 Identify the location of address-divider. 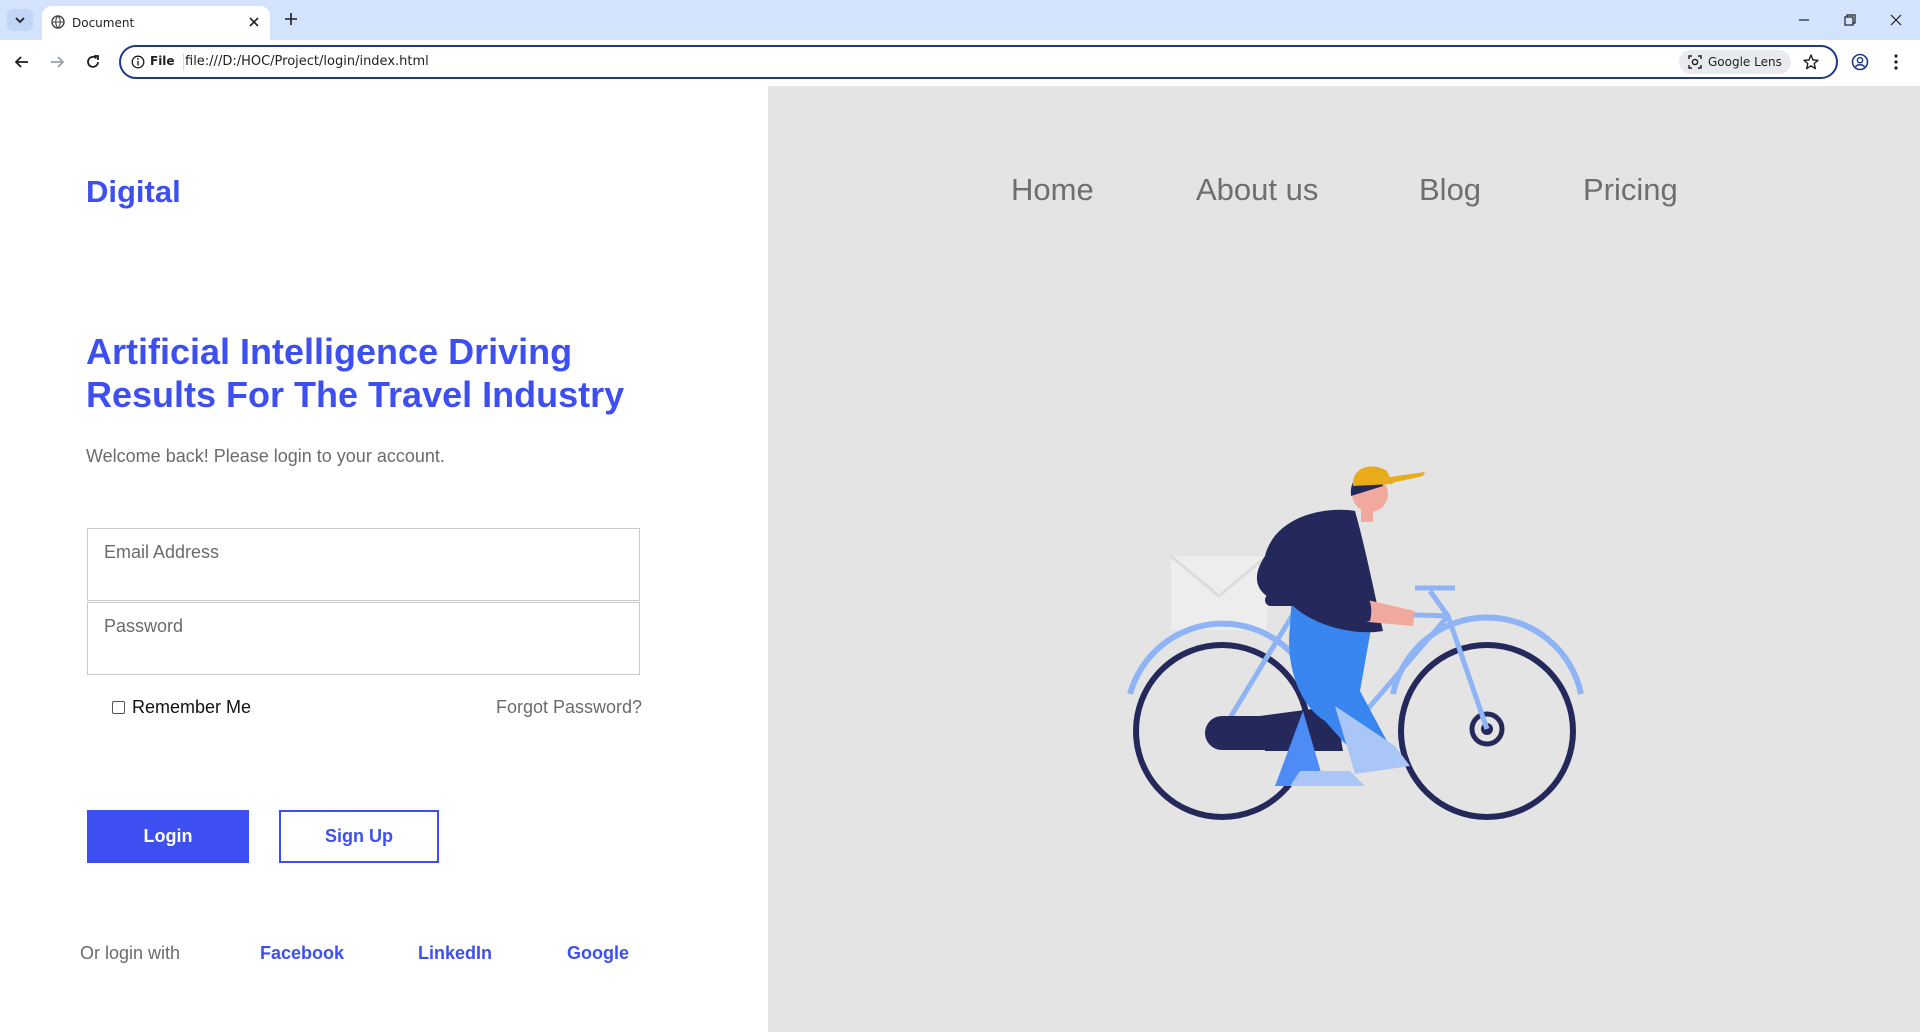
(183, 62).